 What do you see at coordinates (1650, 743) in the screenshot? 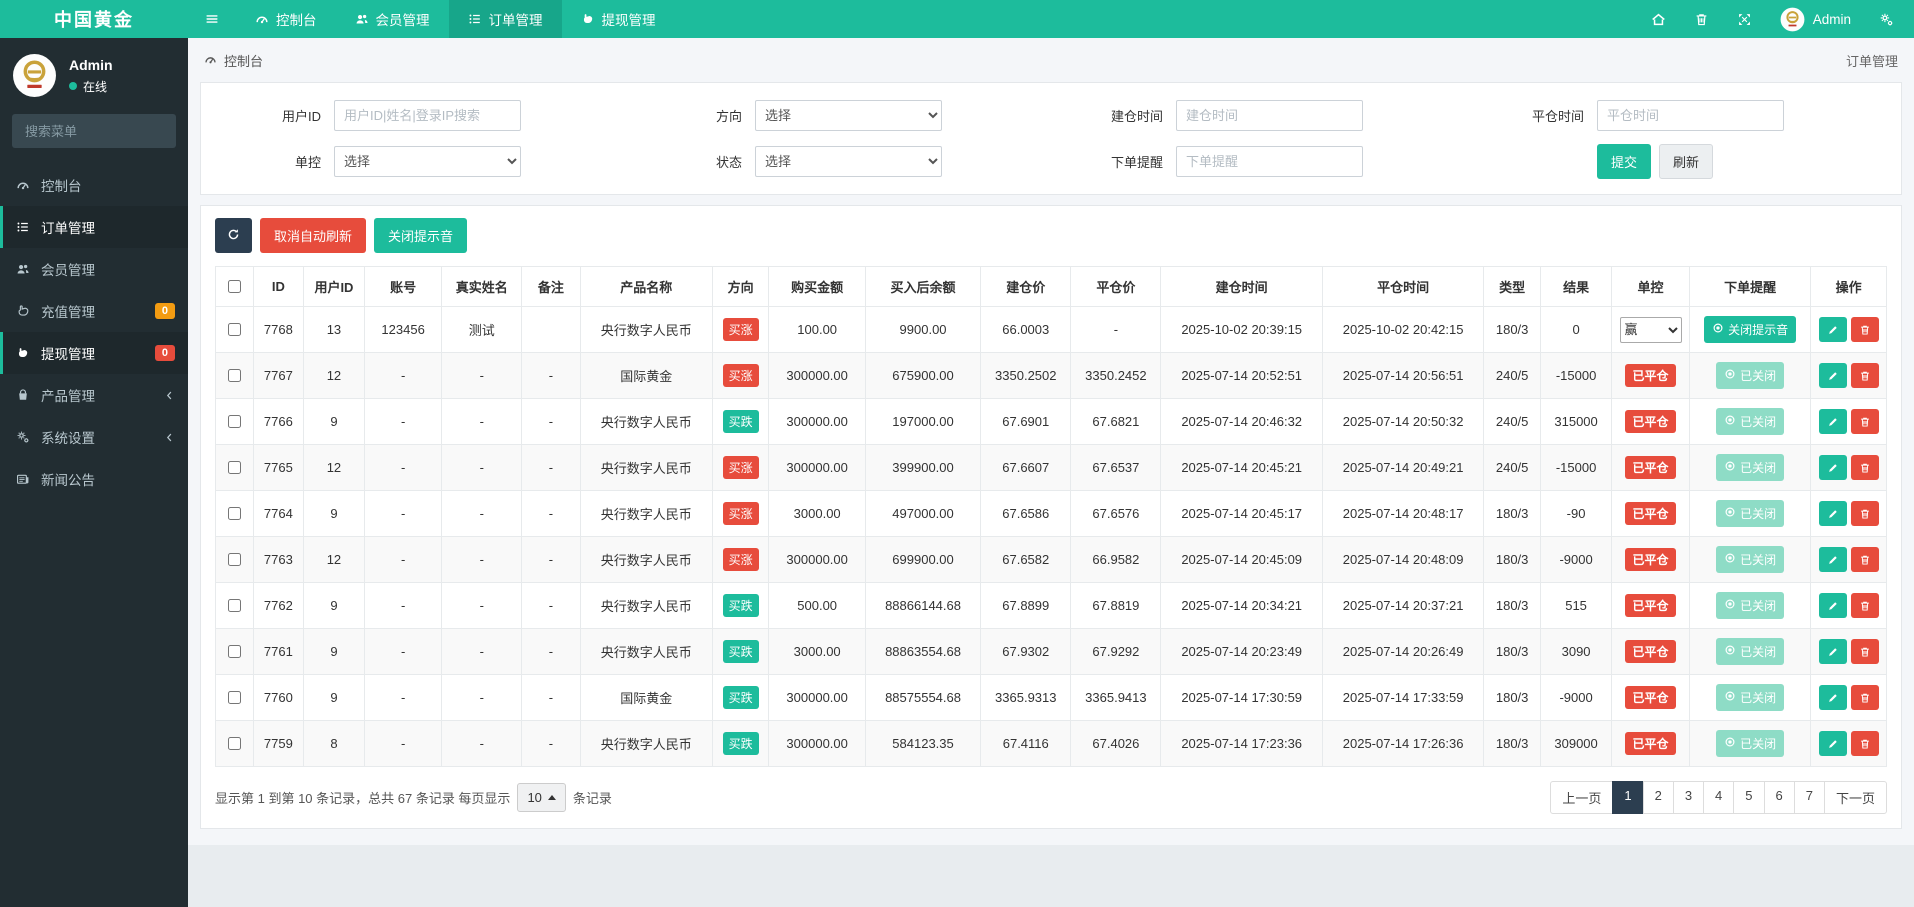
I see `closed-badge: 已平仓` at bounding box center [1650, 743].